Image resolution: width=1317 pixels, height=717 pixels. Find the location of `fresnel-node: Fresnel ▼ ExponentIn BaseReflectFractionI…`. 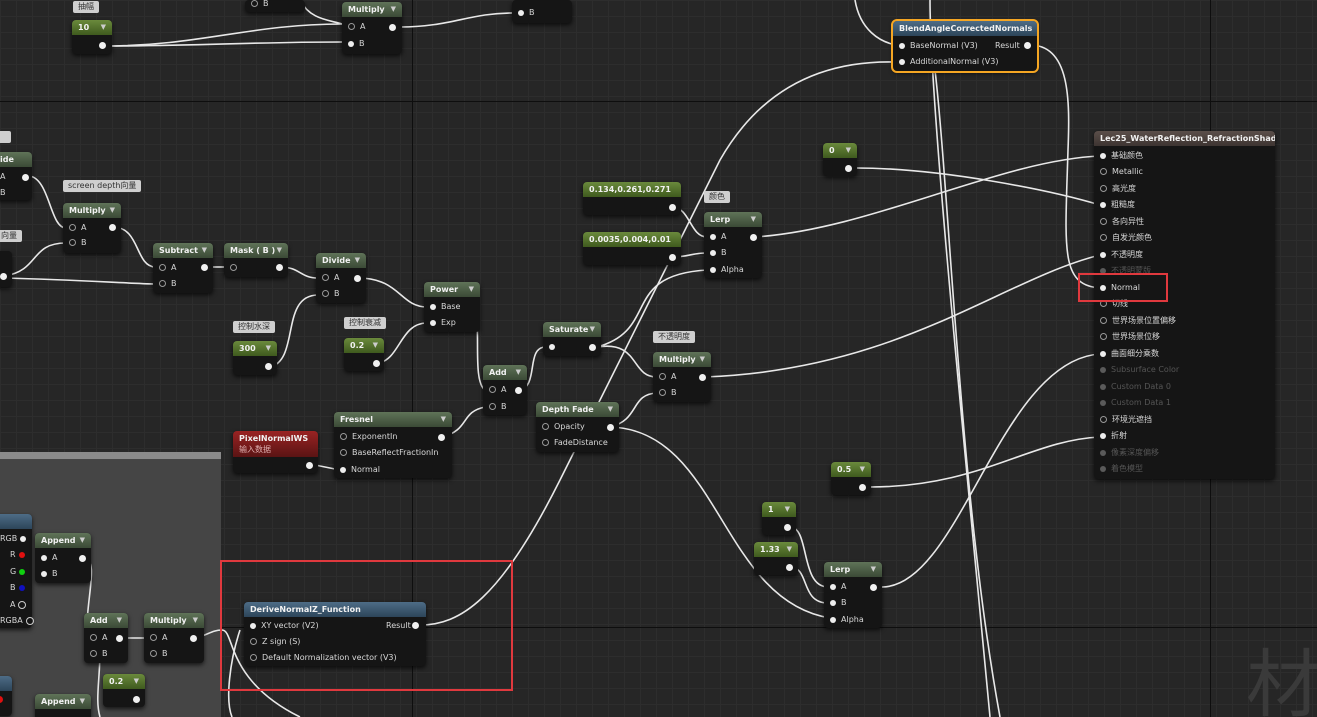

fresnel-node: Fresnel ▼ ExponentIn BaseReflectFractionI… is located at coordinates (393, 445).